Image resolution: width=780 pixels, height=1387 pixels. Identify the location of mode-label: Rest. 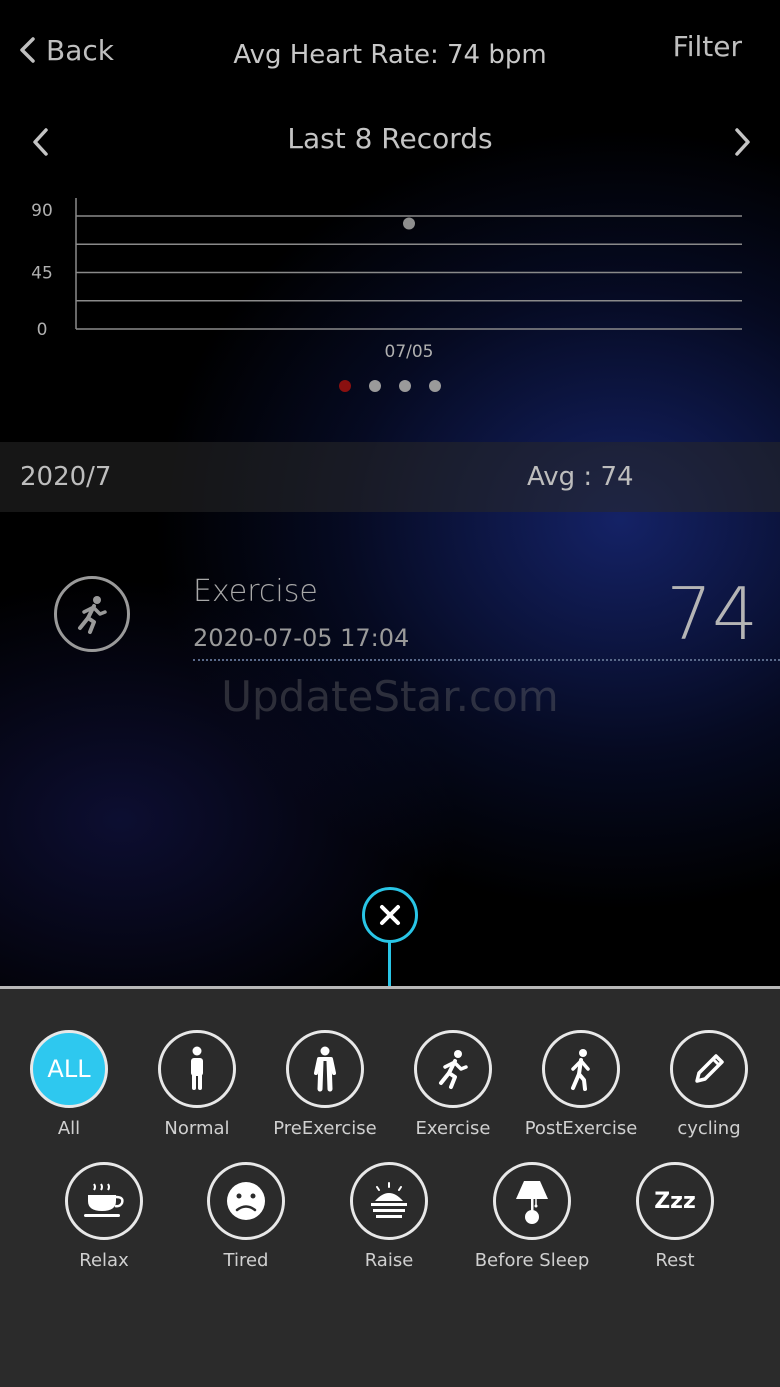
(675, 1260).